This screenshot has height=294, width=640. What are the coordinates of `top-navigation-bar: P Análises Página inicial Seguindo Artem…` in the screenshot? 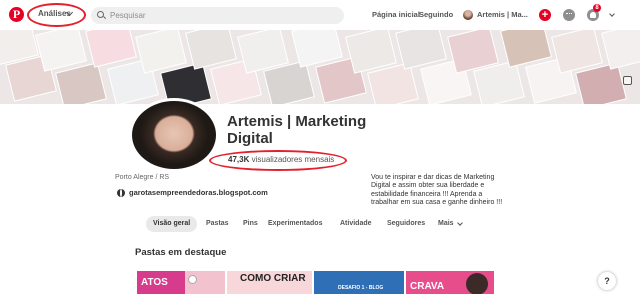 It's located at (320, 15).